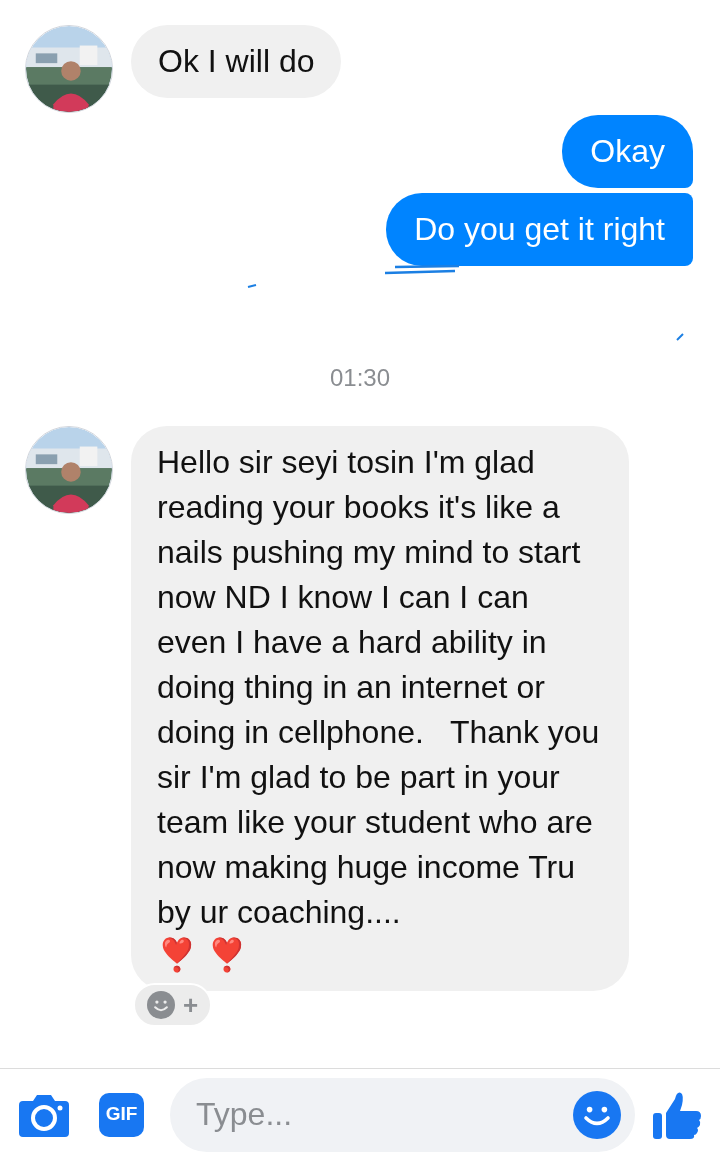  What do you see at coordinates (627, 151) in the screenshot?
I see `message-text: Okay` at bounding box center [627, 151].